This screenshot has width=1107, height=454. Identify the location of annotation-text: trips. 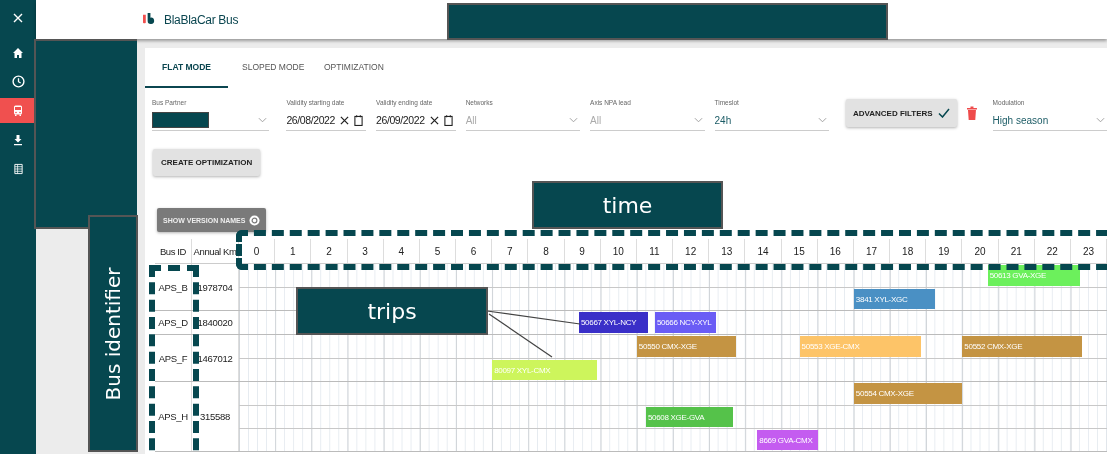
(392, 311).